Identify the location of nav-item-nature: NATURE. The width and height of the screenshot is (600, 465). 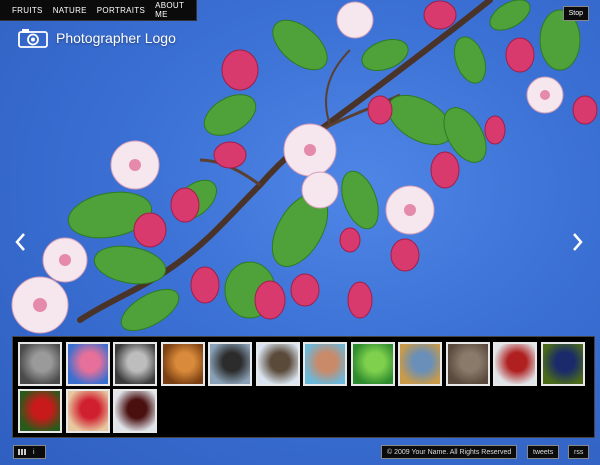
(70, 10).